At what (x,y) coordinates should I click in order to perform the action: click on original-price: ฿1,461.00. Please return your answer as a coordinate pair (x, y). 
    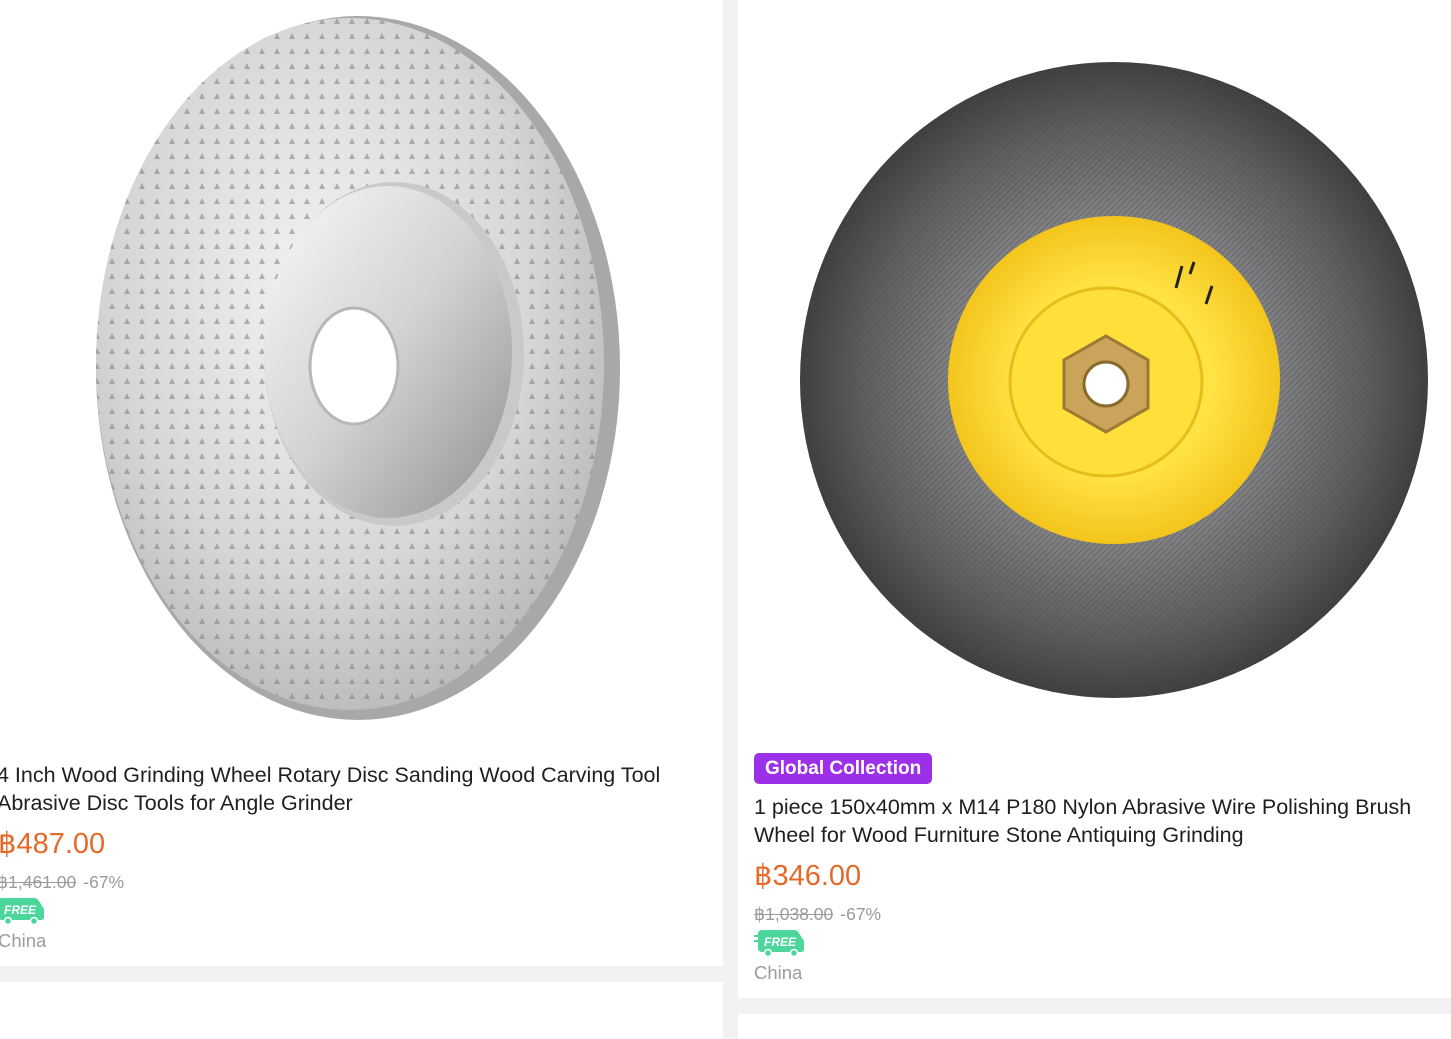
    Looking at the image, I should click on (38, 882).